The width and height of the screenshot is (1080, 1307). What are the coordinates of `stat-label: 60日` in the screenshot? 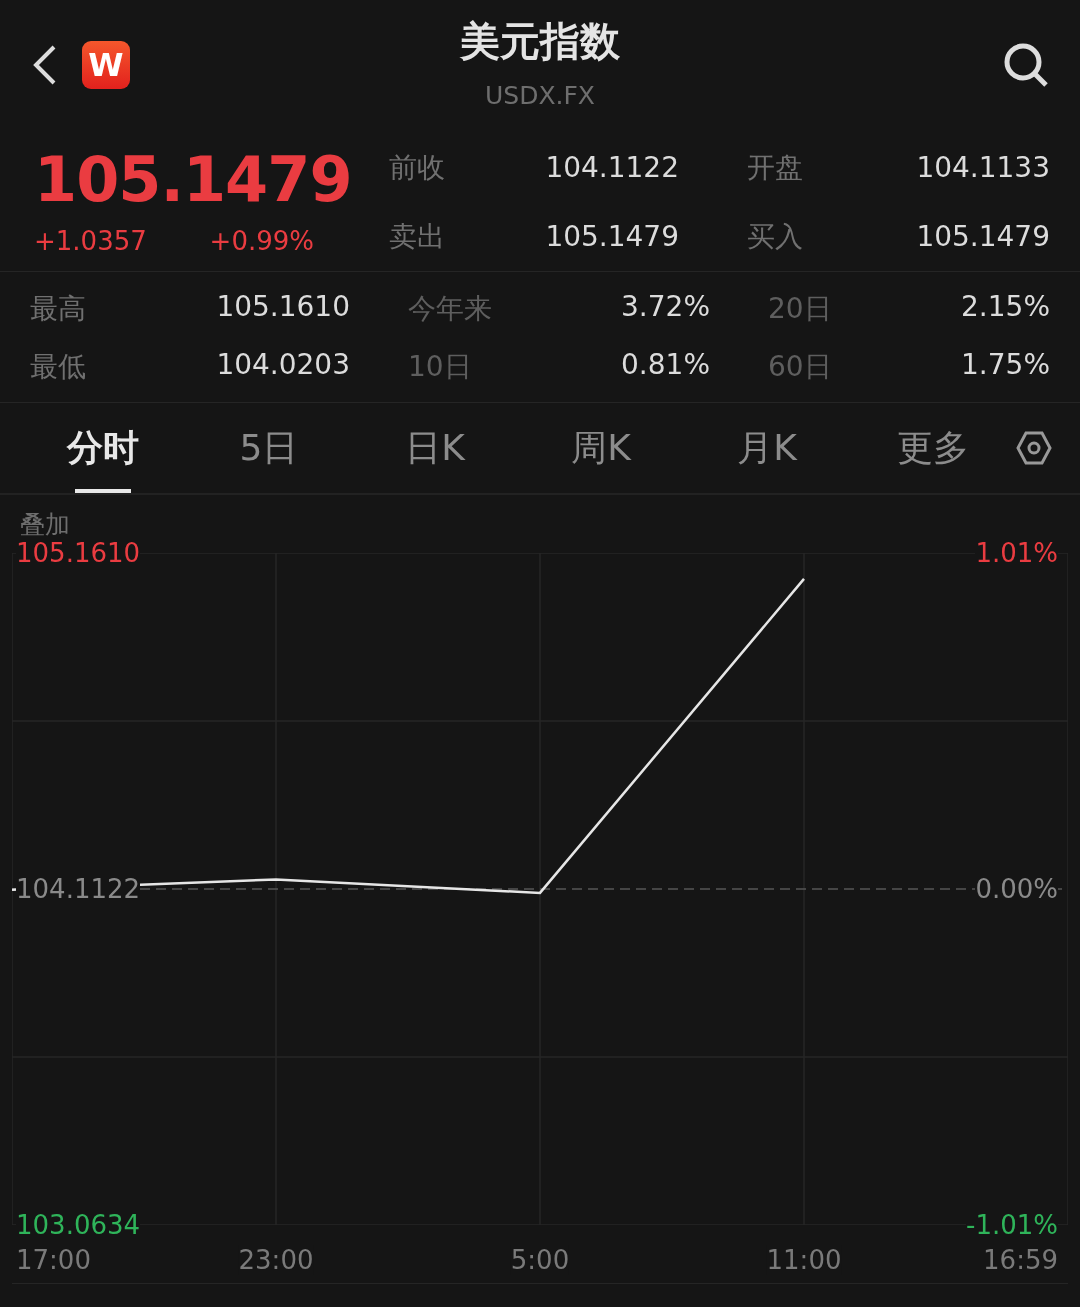 It's located at (800, 367).